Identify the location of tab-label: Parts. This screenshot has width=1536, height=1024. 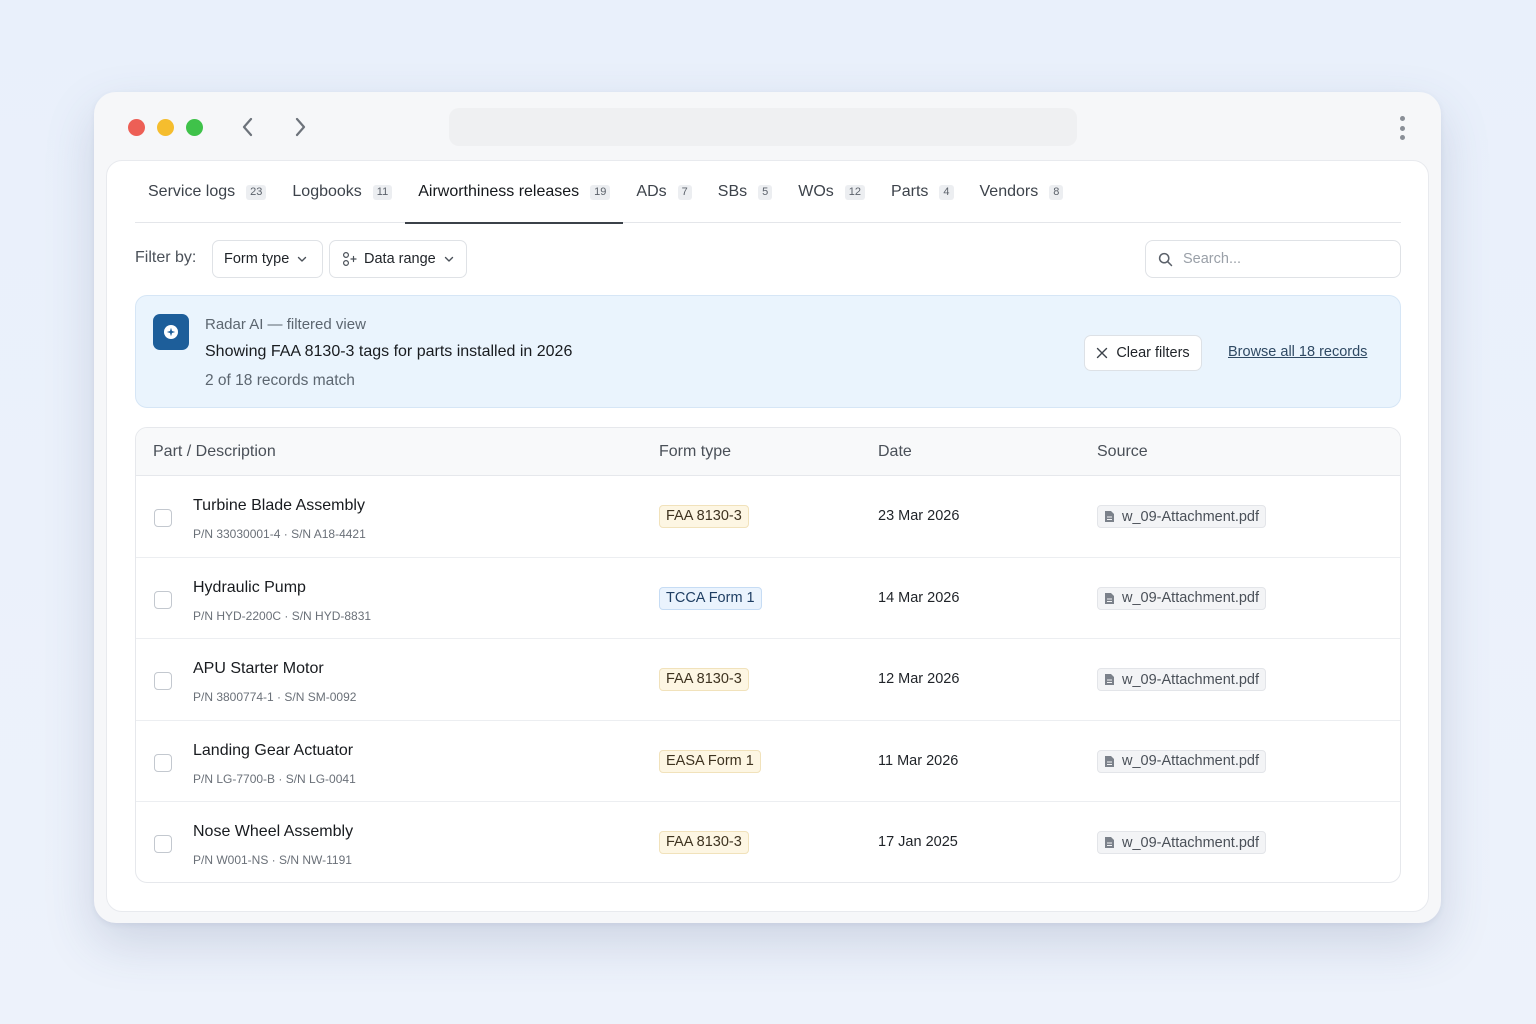
(910, 191).